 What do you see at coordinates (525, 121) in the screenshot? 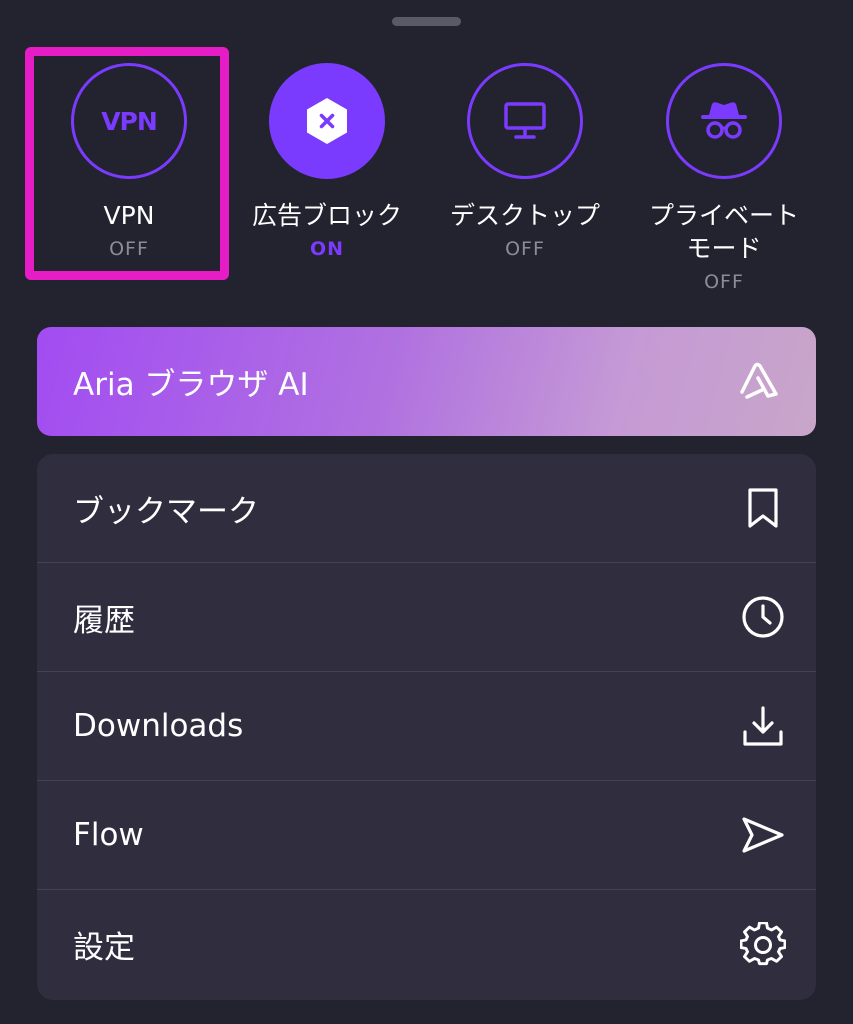
I see `desktop-icon` at bounding box center [525, 121].